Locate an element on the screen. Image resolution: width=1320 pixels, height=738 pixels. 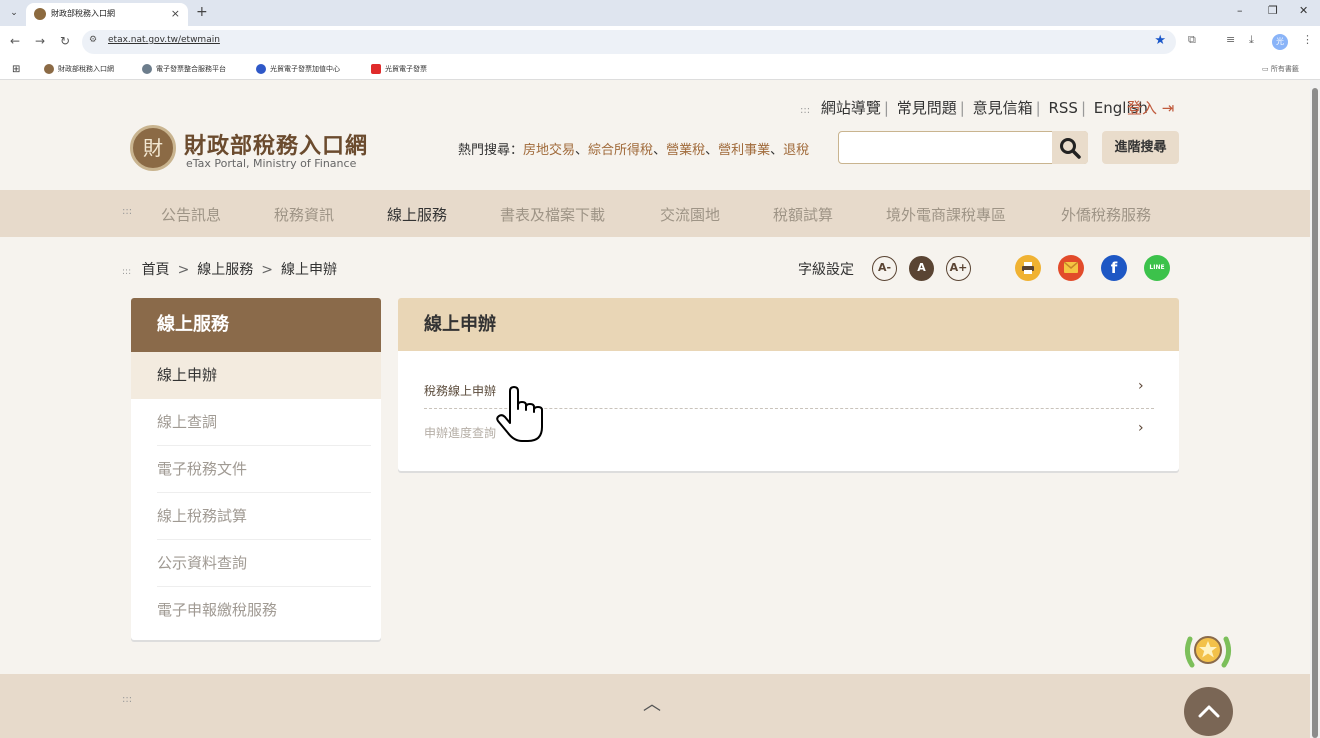
sidebar-item-online-application: 線上申辦 is located at coordinates (256, 375).